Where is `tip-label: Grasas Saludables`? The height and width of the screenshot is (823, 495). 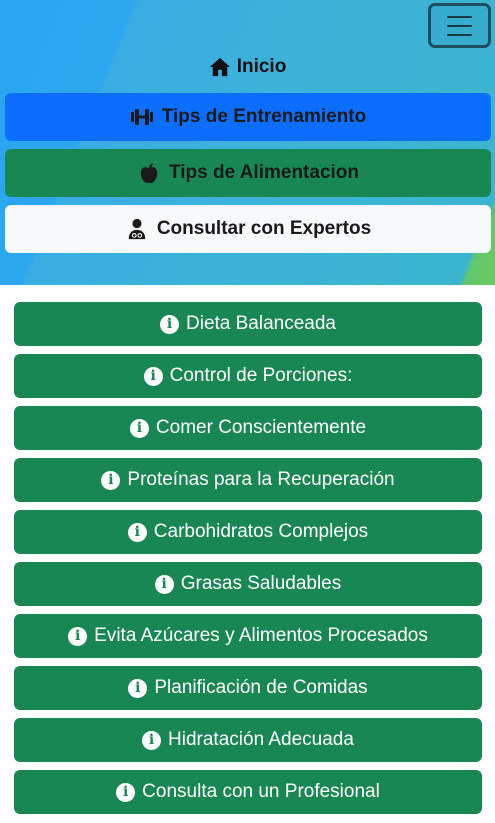 tip-label: Grasas Saludables is located at coordinates (261, 583).